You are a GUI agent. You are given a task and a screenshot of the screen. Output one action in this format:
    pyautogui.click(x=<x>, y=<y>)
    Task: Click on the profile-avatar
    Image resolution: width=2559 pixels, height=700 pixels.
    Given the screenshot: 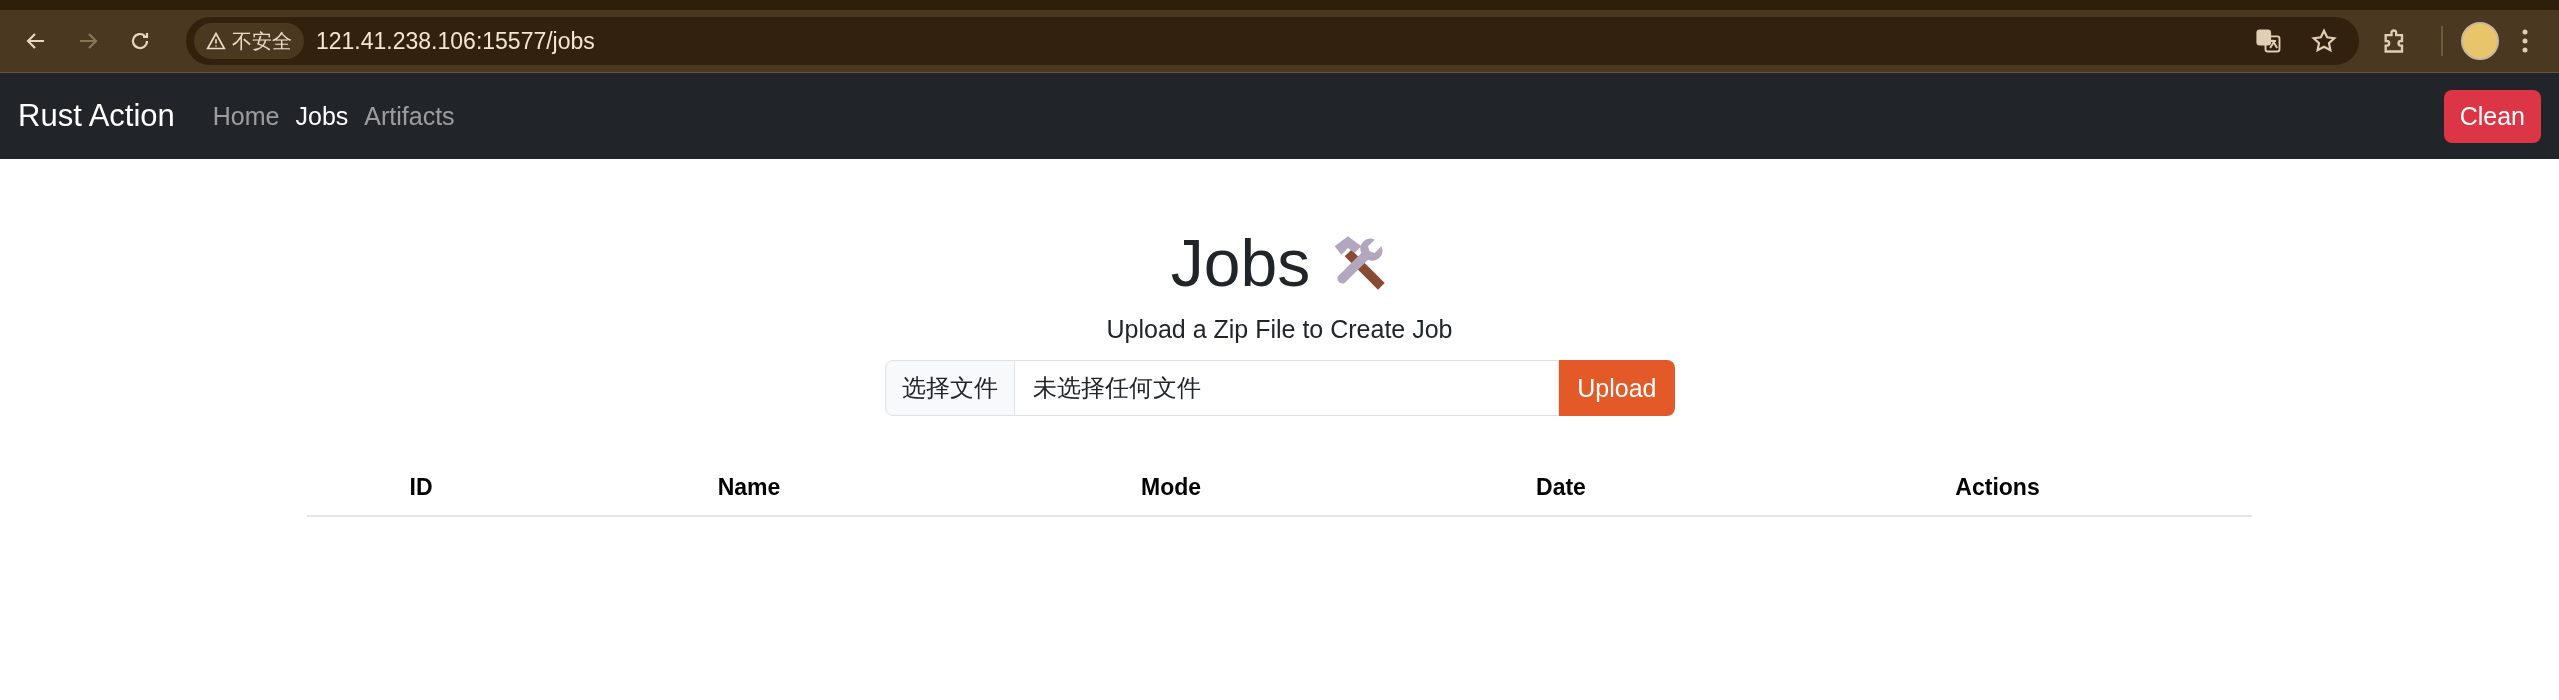 What is the action you would take?
    pyautogui.click(x=2480, y=41)
    